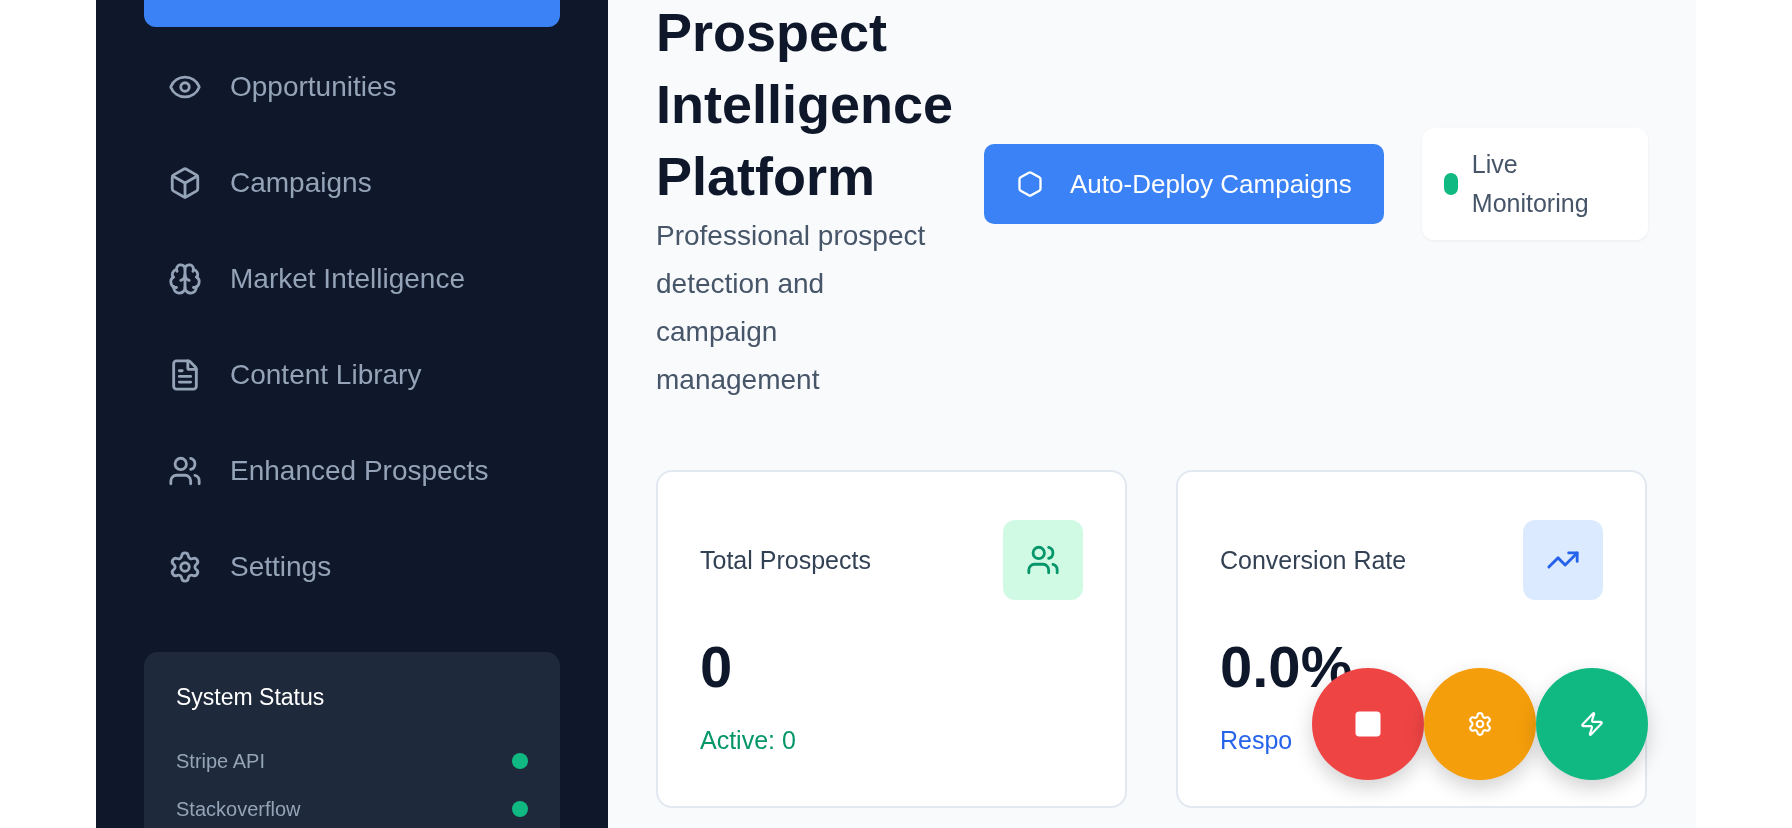  Describe the element at coordinates (717, 667) in the screenshot. I see `stat-value: 0` at that location.